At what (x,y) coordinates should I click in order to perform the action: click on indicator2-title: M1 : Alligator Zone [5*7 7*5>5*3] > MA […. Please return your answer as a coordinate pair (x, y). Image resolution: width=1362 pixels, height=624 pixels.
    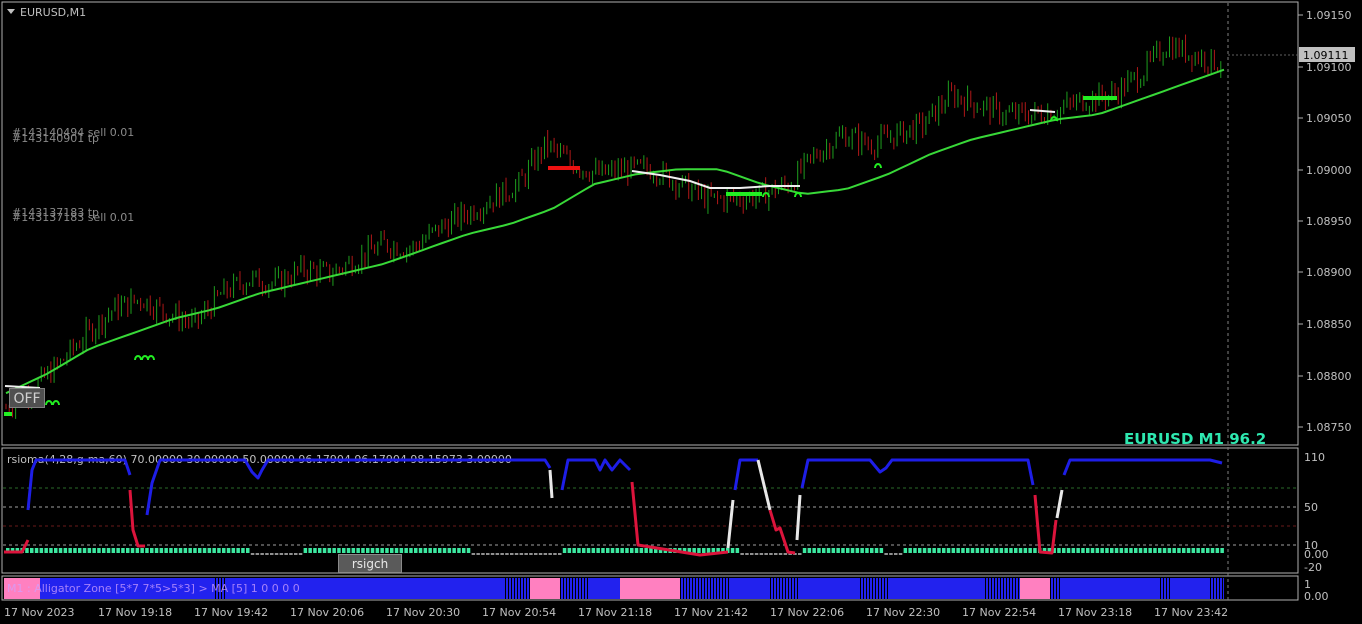
    Looking at the image, I should click on (153, 588).